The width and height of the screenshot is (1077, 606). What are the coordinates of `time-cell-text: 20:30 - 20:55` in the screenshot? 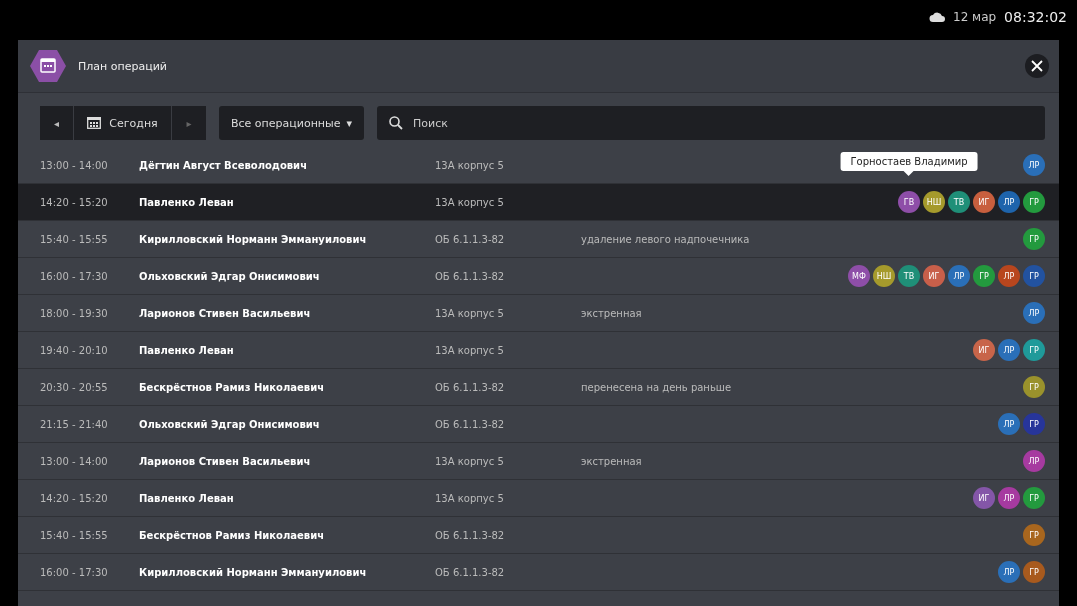 It's located at (74, 387).